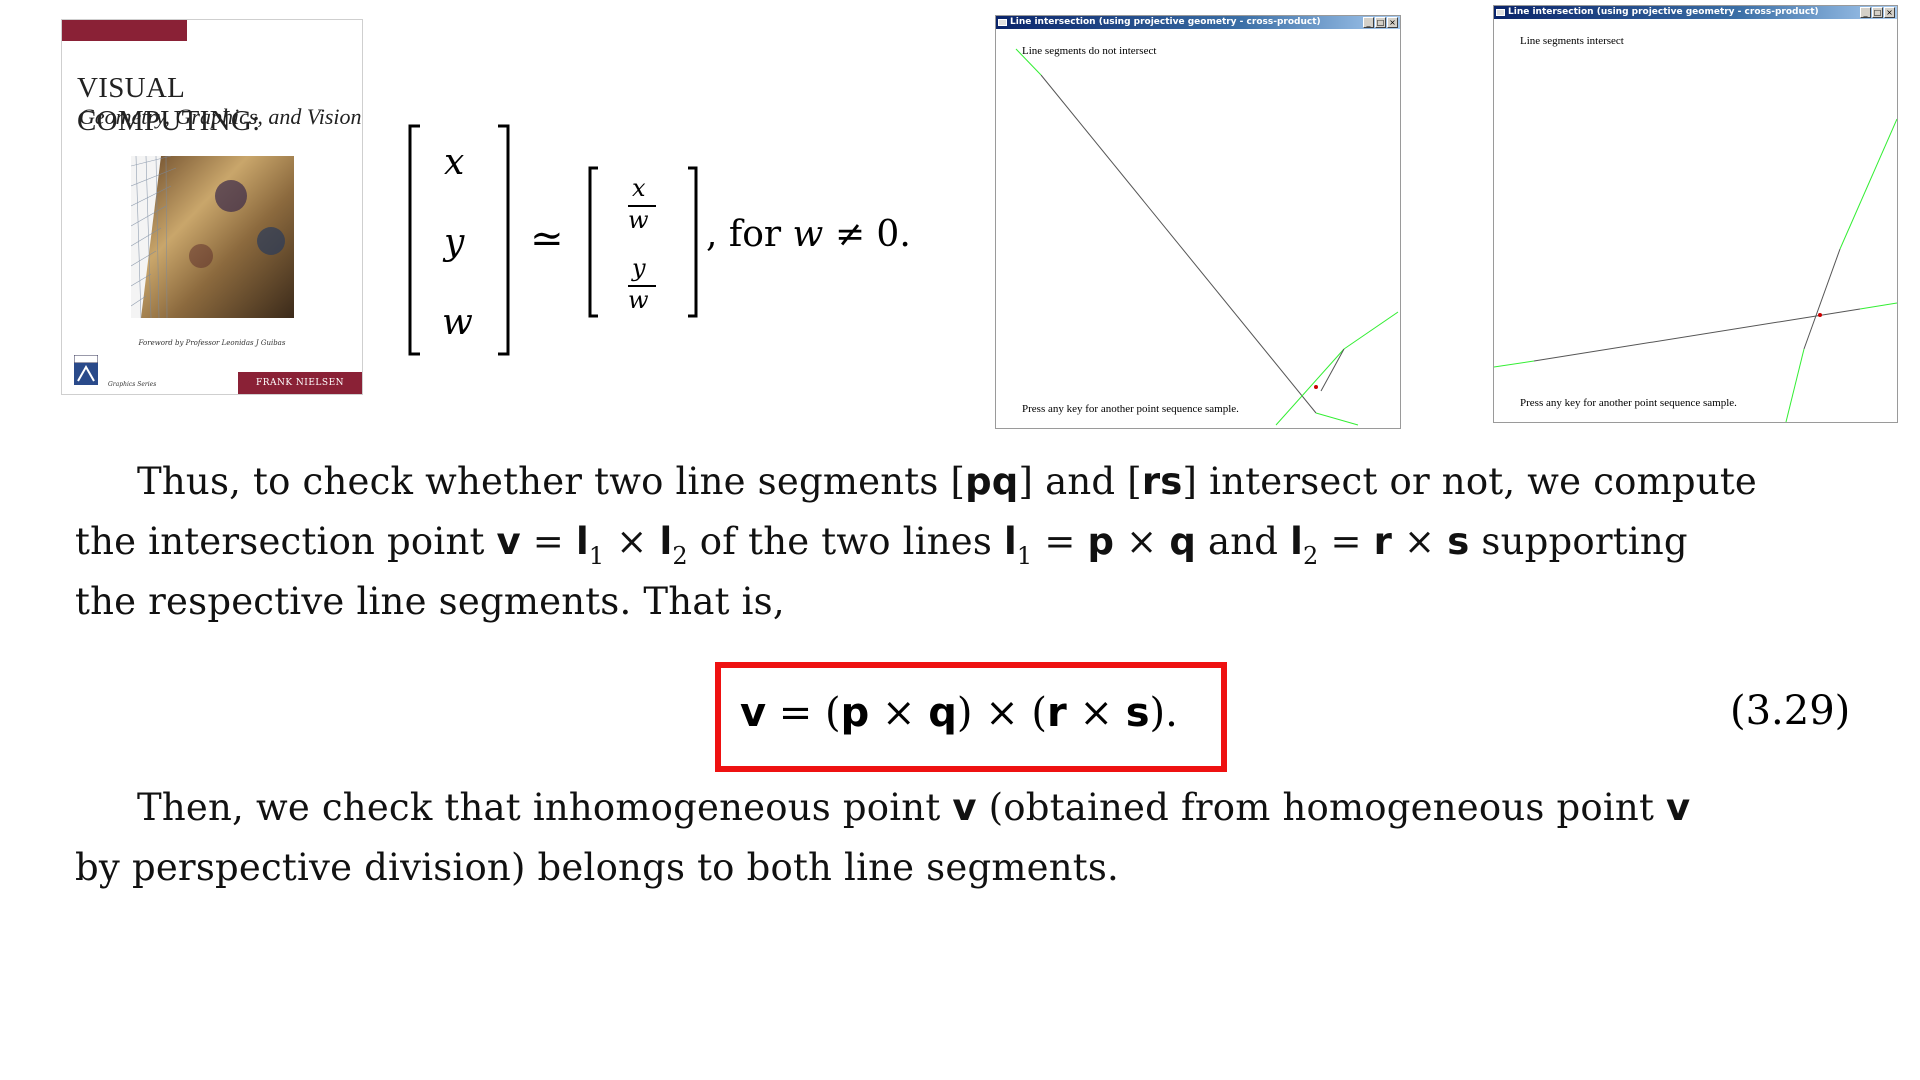  What do you see at coordinates (638, 300) in the screenshot?
I see `fraction-y-den: w` at bounding box center [638, 300].